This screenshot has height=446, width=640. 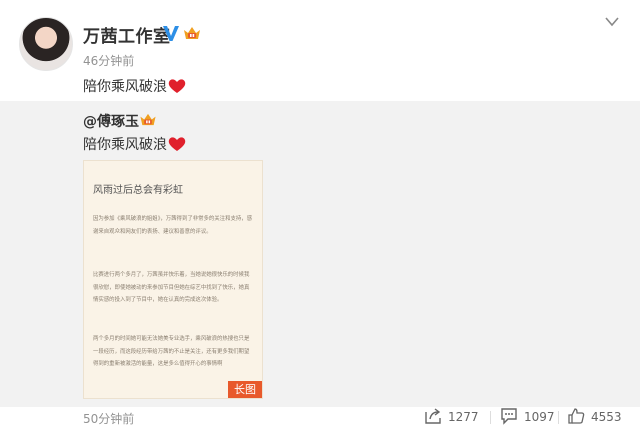 I want to click on post-text-content: 陪你乘风破浪, so click(x=125, y=87).